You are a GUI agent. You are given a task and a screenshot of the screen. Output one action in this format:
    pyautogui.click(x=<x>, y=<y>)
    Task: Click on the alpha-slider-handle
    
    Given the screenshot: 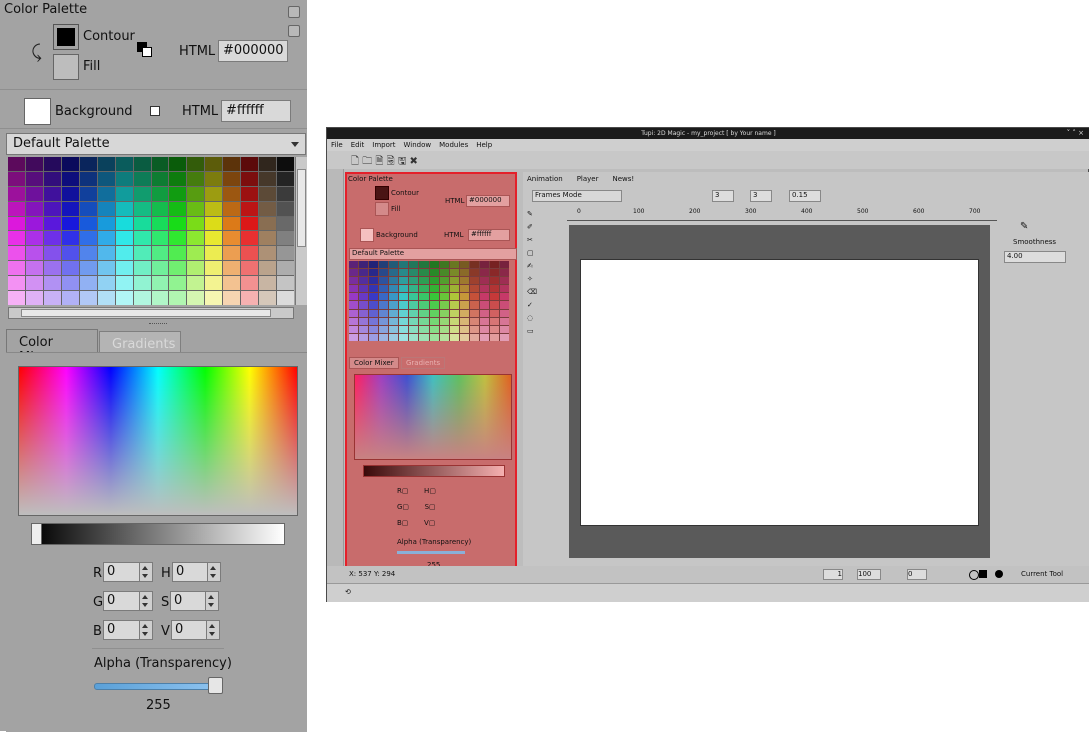 What is the action you would take?
    pyautogui.click(x=215, y=685)
    